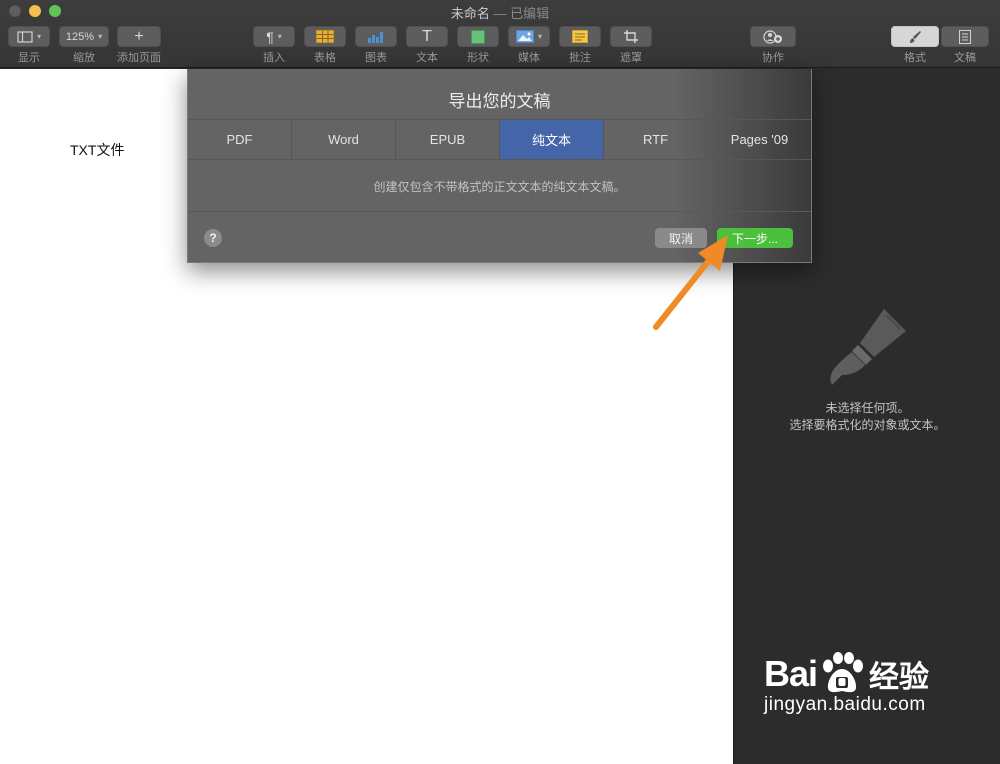 This screenshot has height=764, width=1000. Describe the element at coordinates (80, 36) in the screenshot. I see `zoom-value: 125%` at that location.